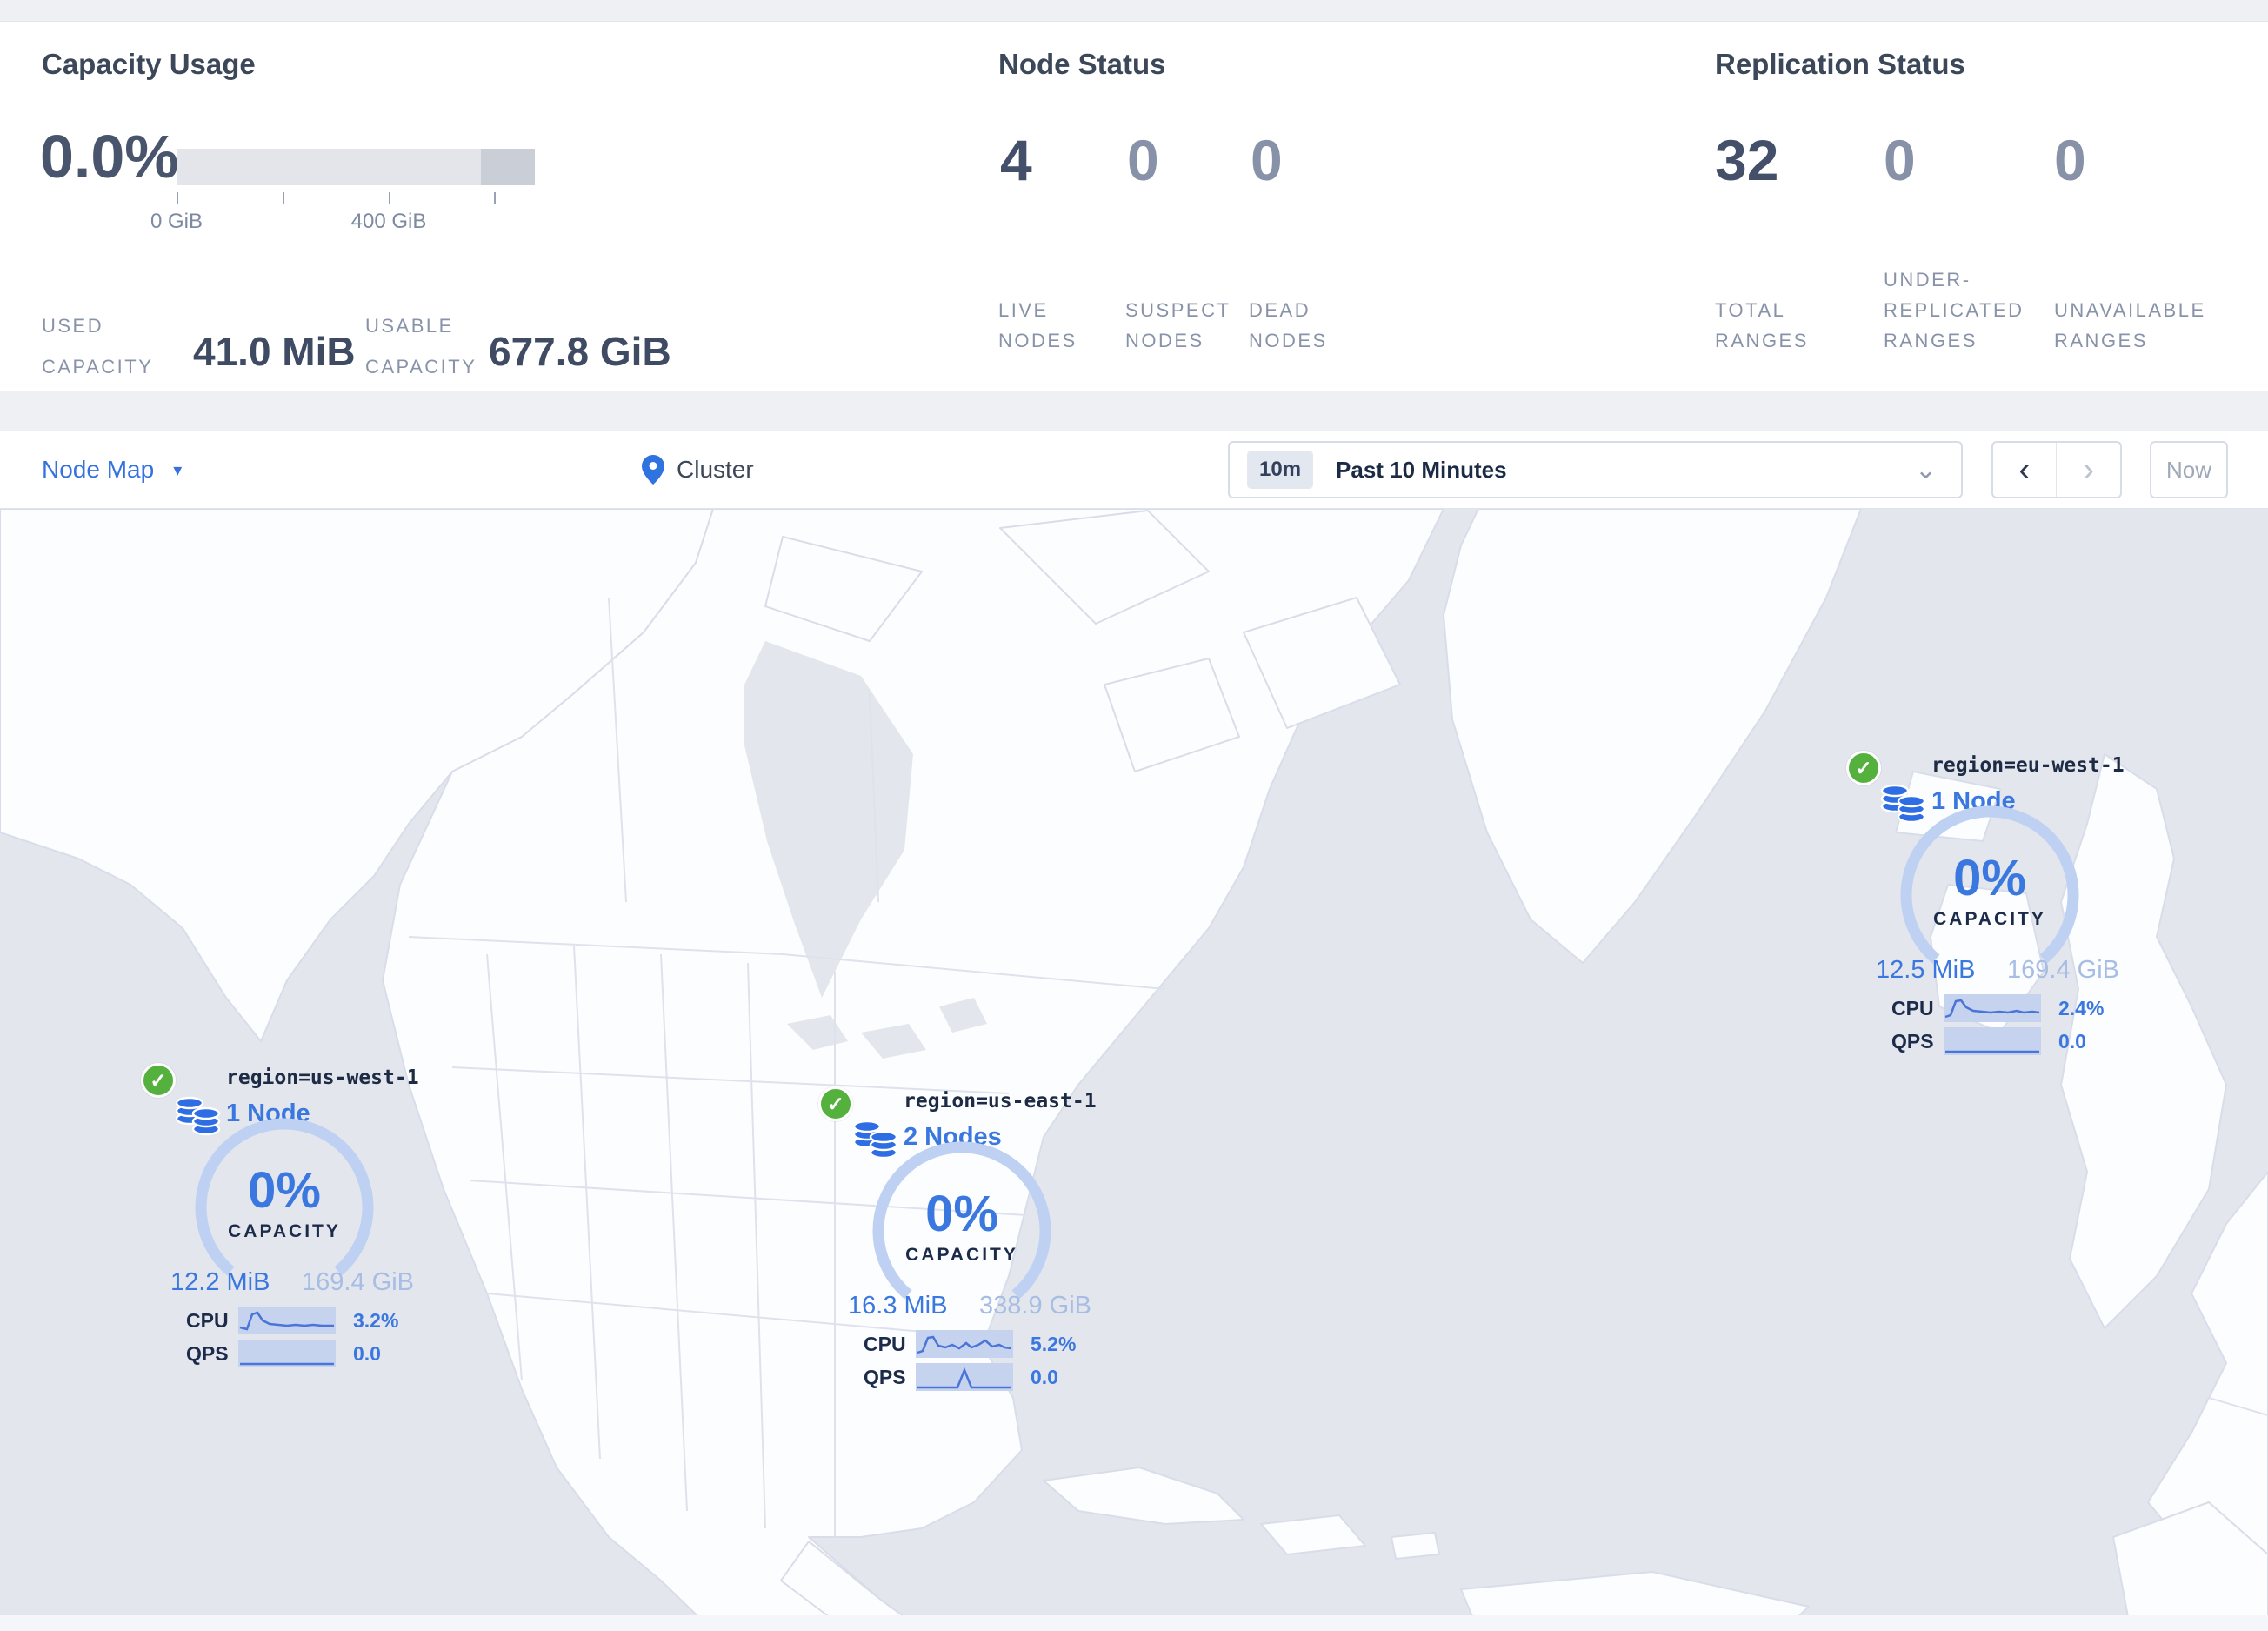  Describe the element at coordinates (1035, 1306) in the screenshot. I see `region-usable-capacity: 338.9 GiB` at that location.